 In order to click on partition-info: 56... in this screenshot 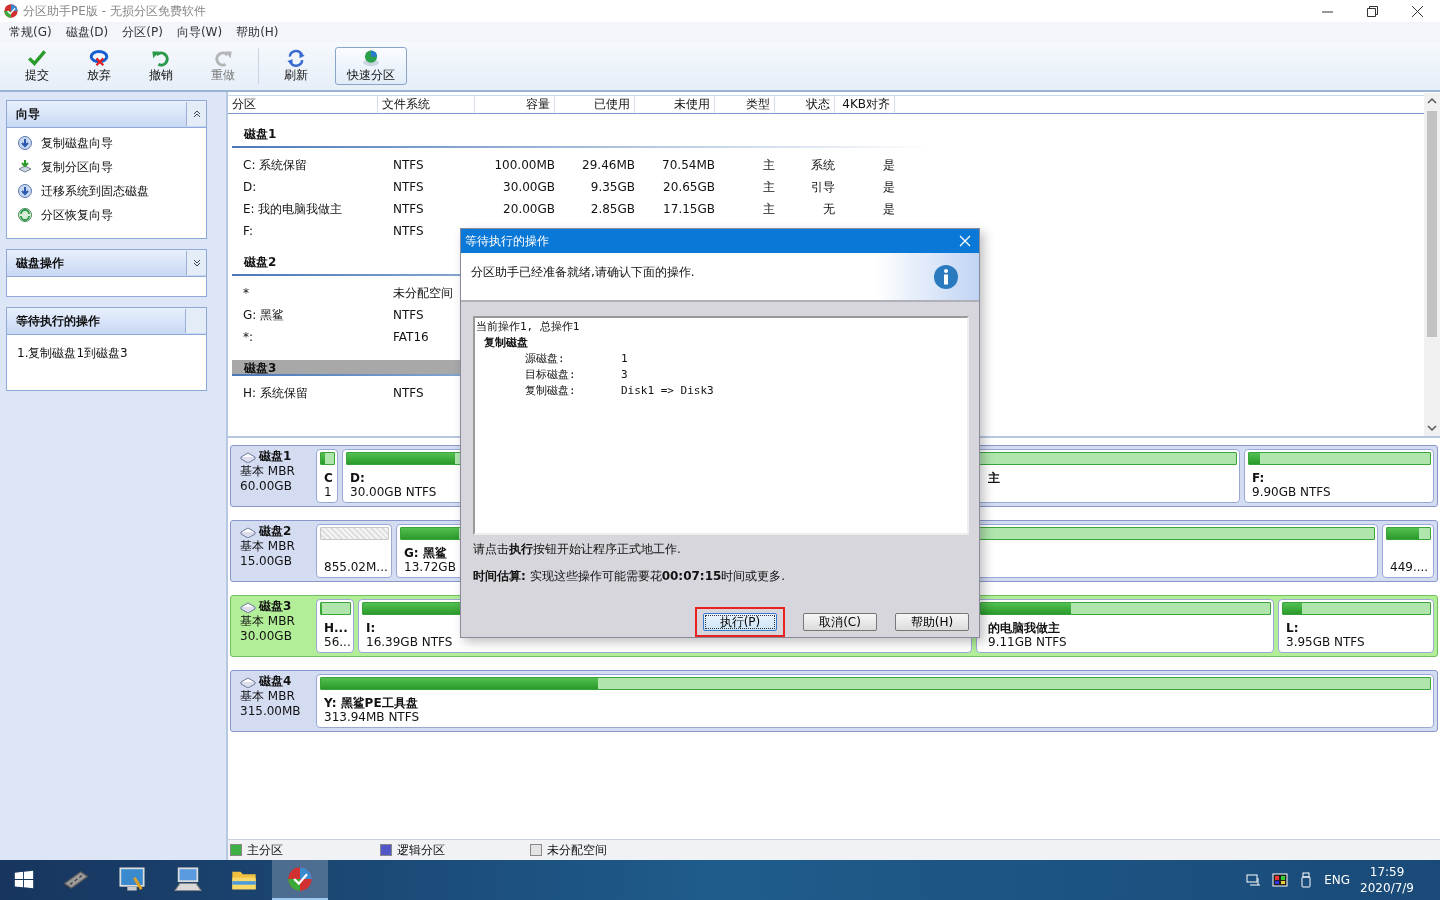, I will do `click(337, 642)`.